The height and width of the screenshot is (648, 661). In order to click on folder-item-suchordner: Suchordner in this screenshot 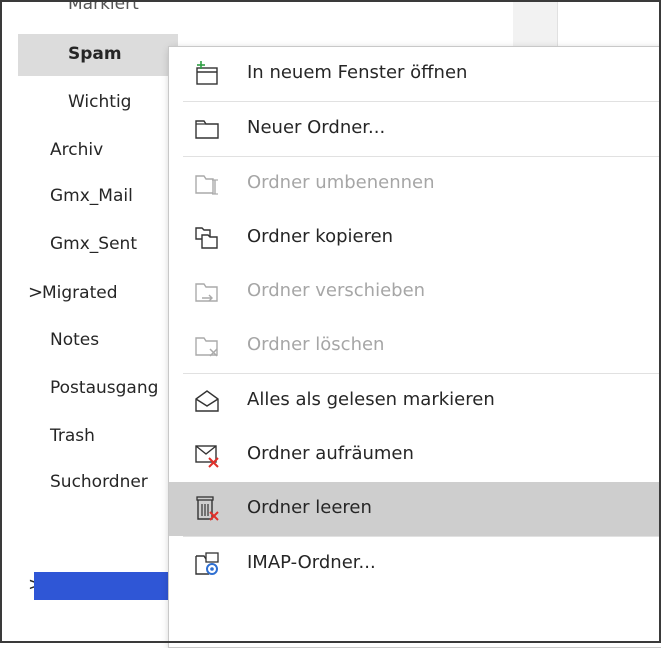, I will do `click(99, 482)`.